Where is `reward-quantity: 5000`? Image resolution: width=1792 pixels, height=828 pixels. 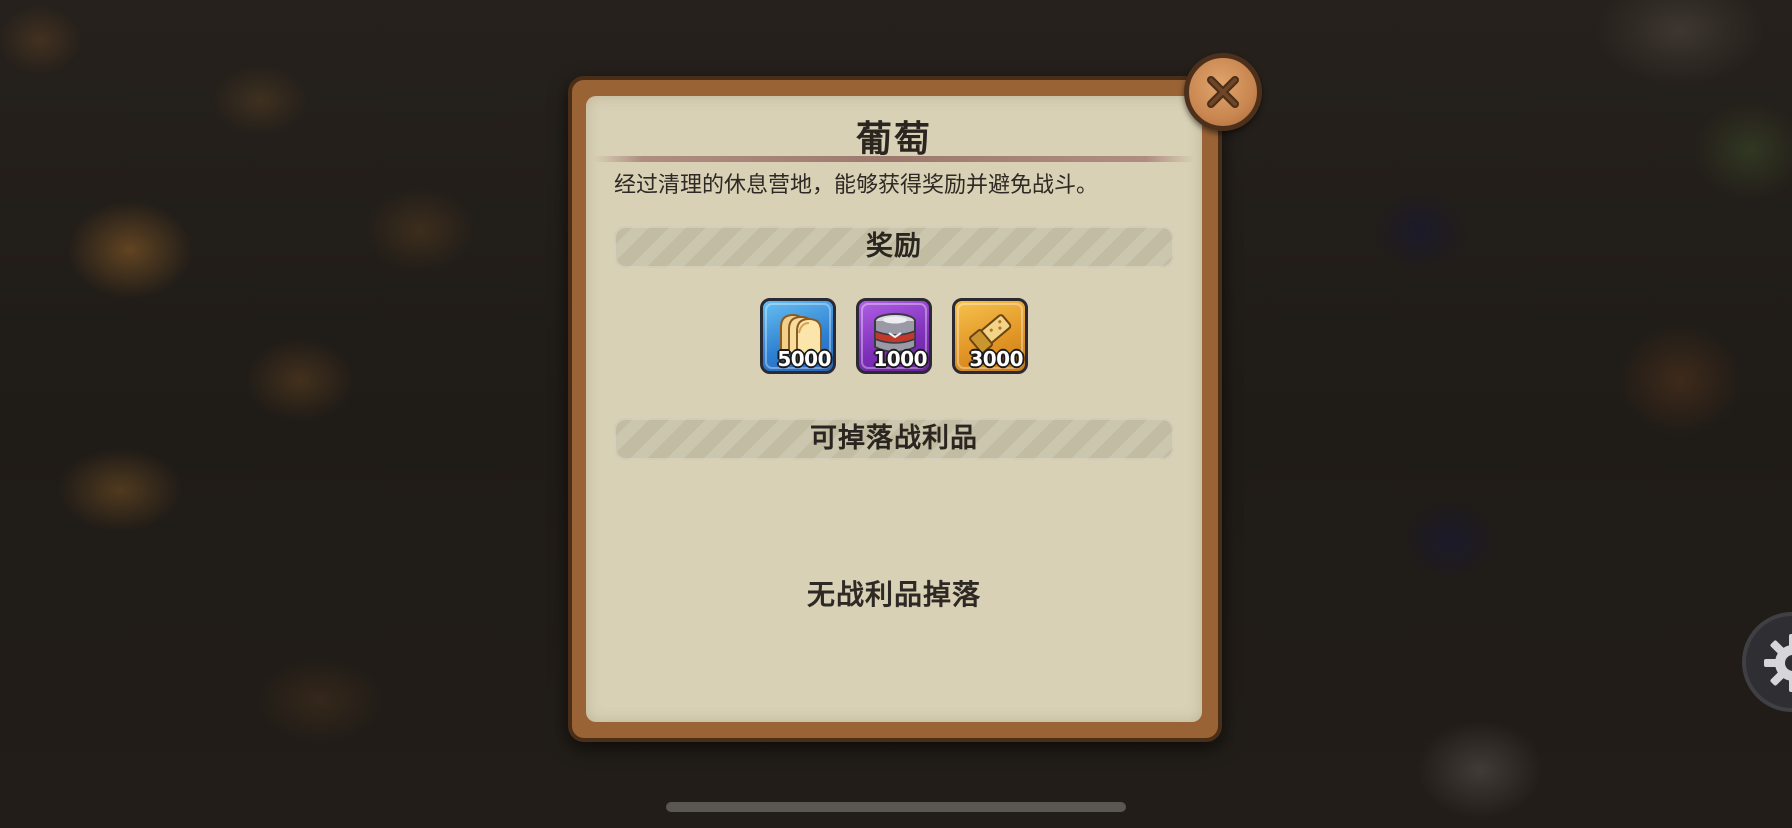 reward-quantity: 5000 is located at coordinates (804, 359).